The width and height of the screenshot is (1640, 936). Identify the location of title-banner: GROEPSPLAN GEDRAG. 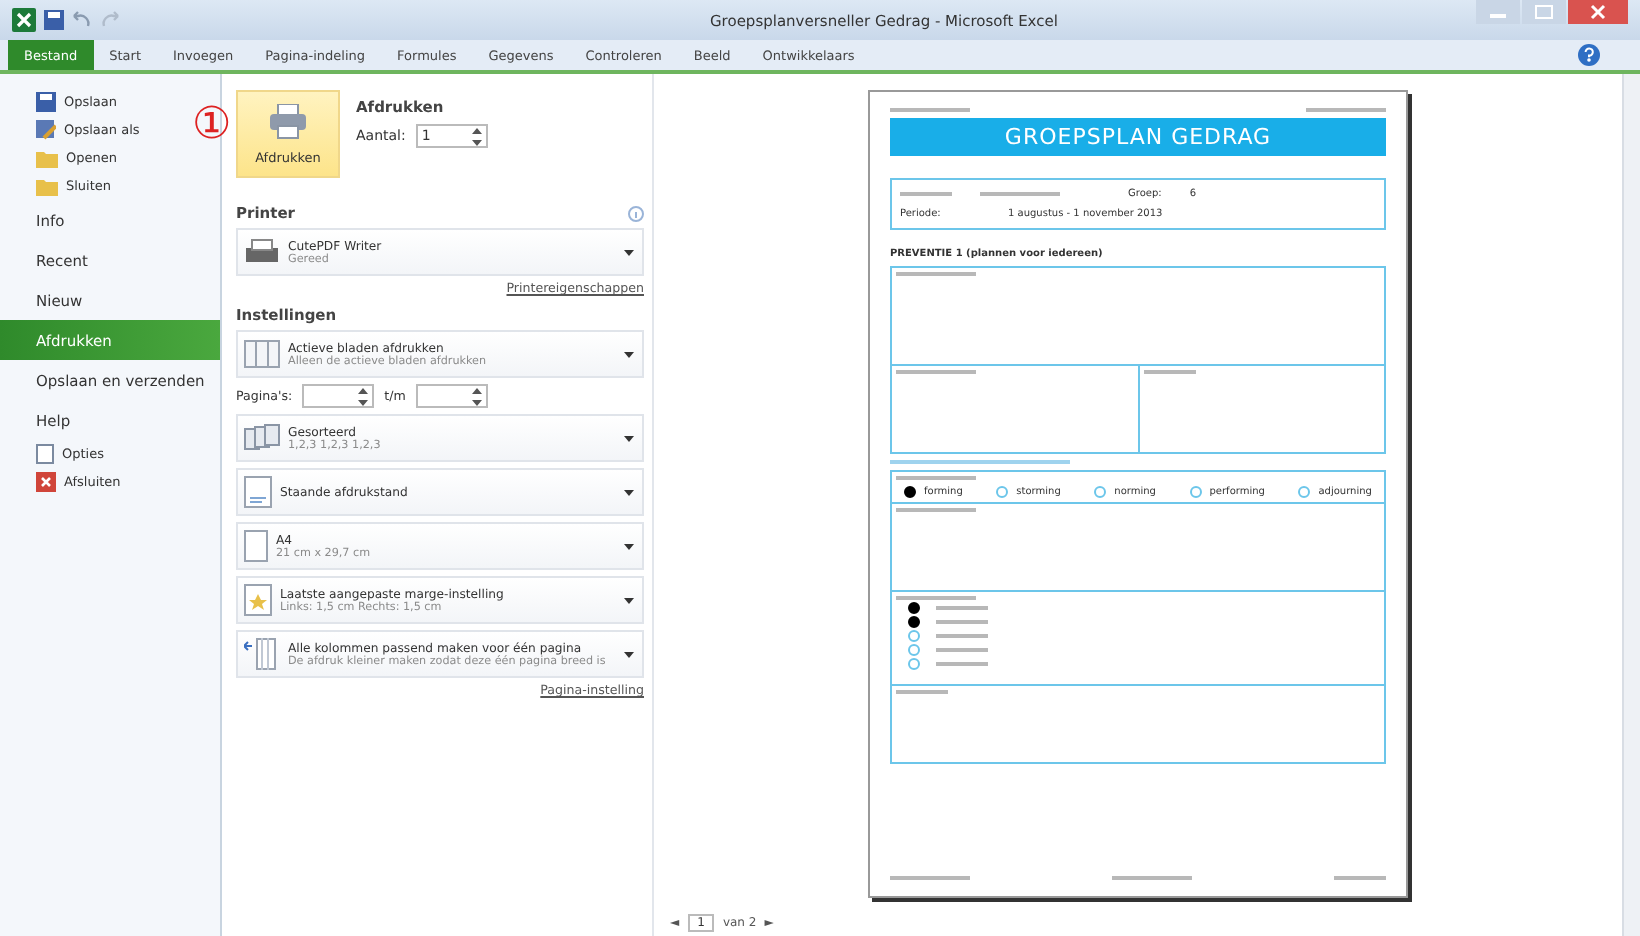
(1138, 137).